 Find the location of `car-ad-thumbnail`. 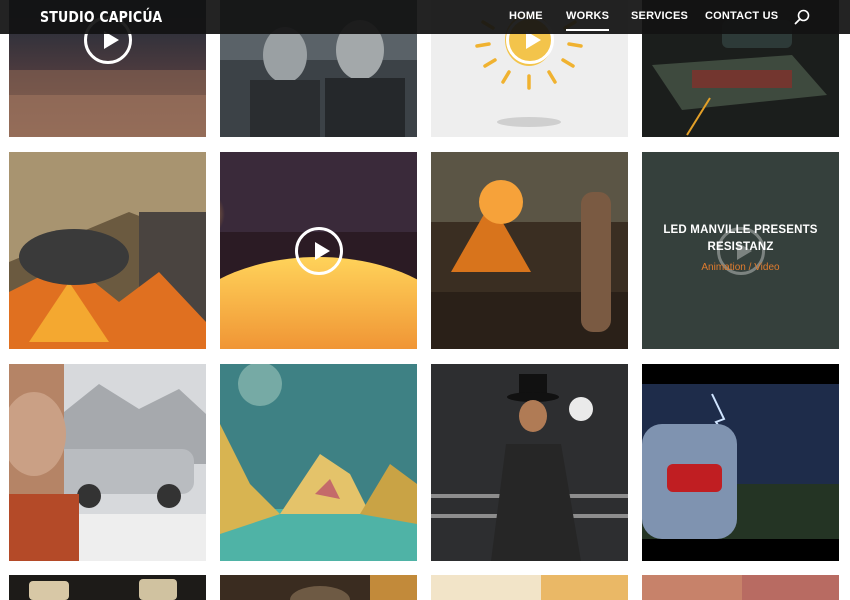

car-ad-thumbnail is located at coordinates (107, 462).